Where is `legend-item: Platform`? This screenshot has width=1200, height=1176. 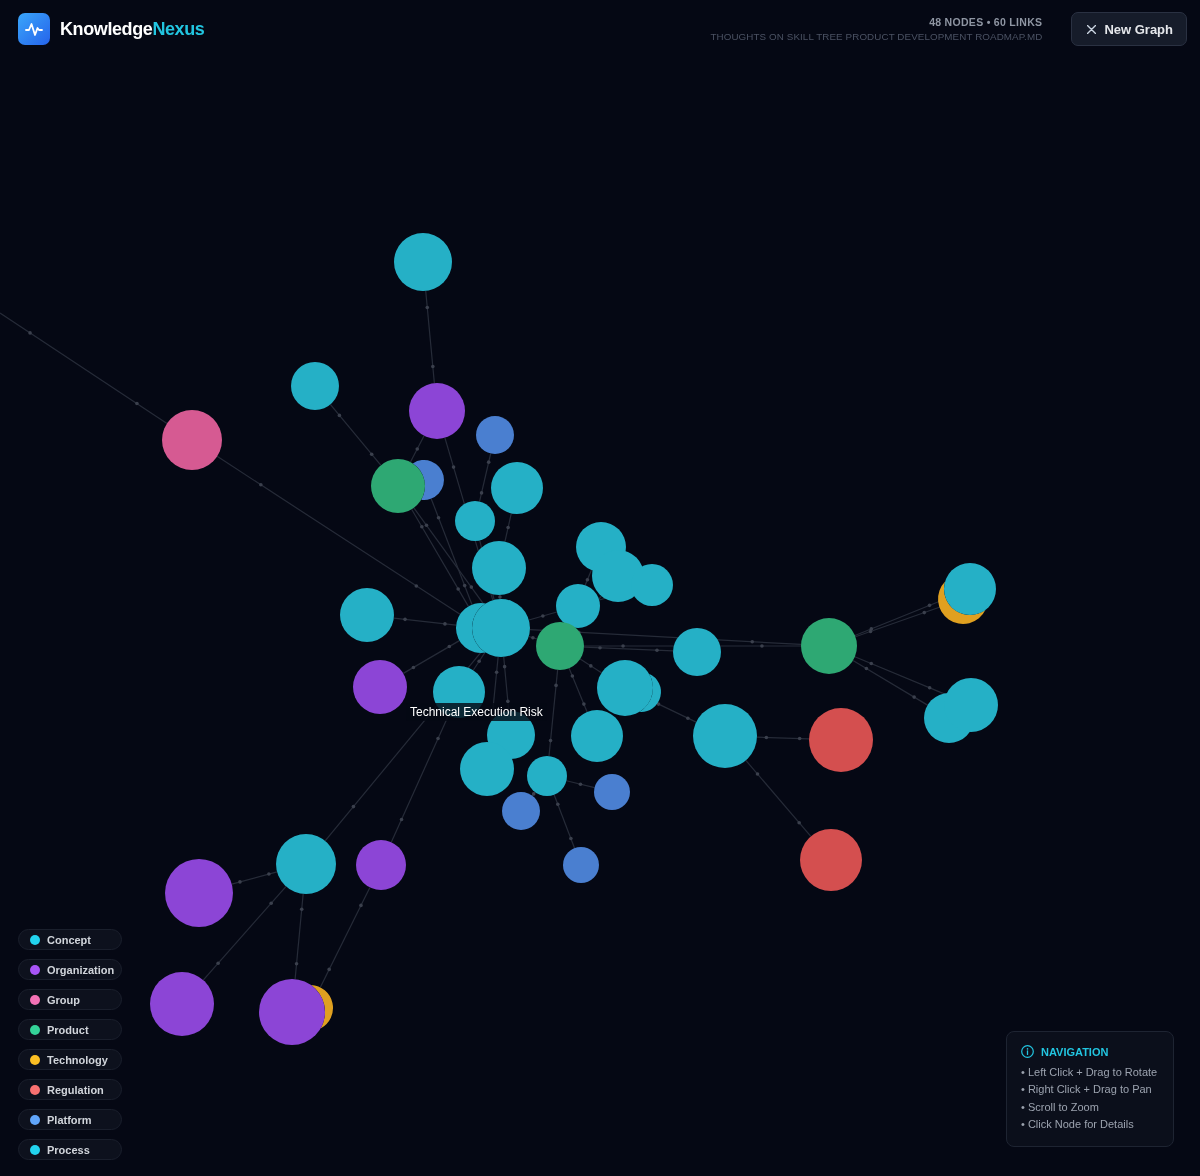
legend-item: Platform is located at coordinates (70, 1119).